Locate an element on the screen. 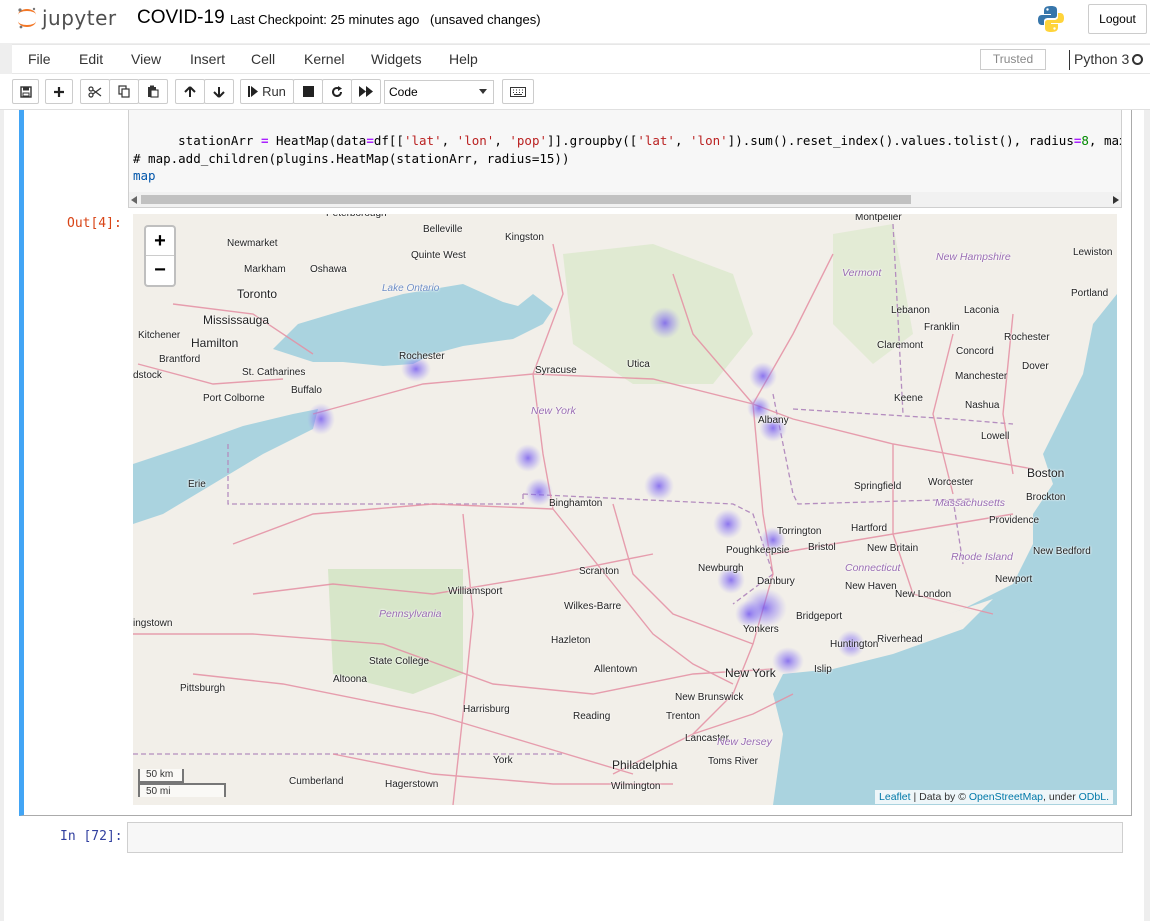 This screenshot has width=1150, height=921. map-label-new-jersey: New Jersey is located at coordinates (744, 742).